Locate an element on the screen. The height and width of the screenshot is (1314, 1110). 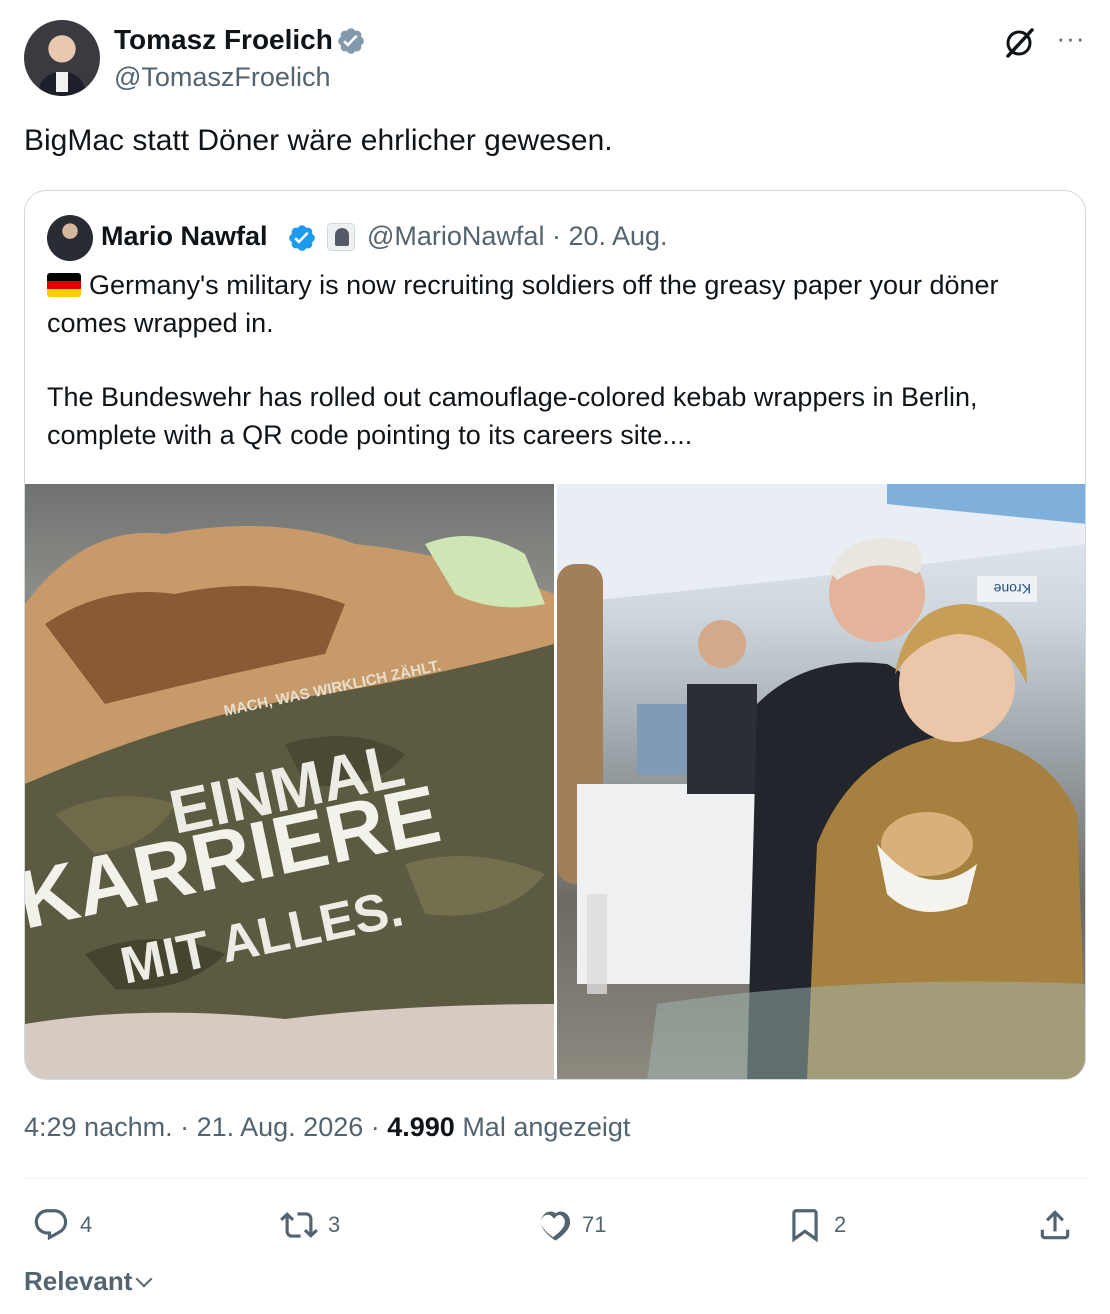
germany-flag-icon is located at coordinates (64, 285).